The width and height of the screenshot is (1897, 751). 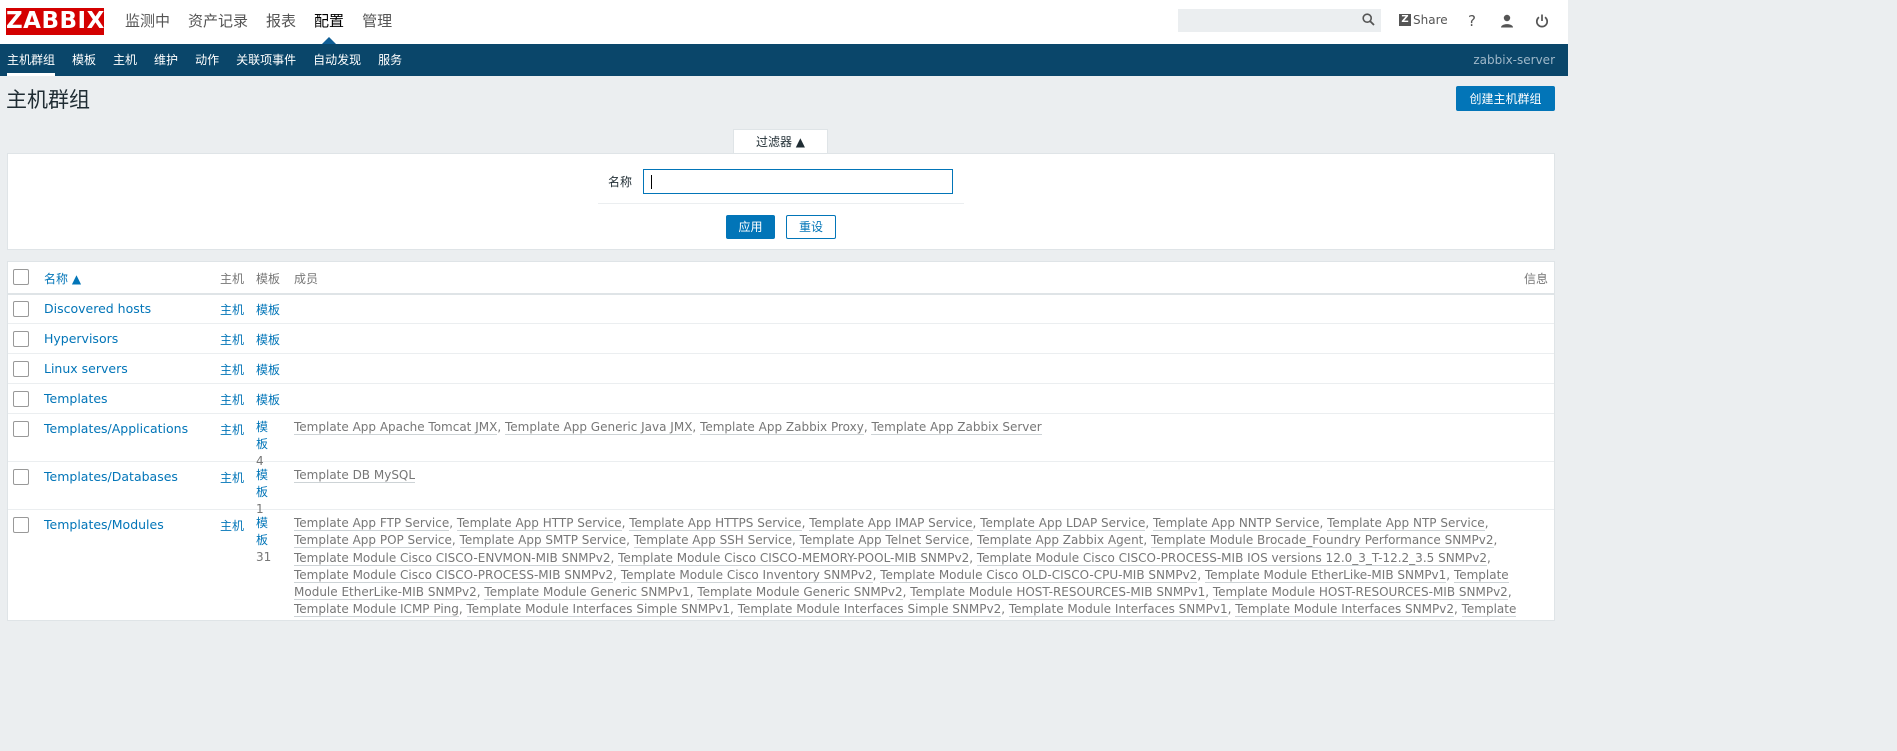 What do you see at coordinates (884, 541) in the screenshot?
I see `member-template-link: Template App Telnet Service` at bounding box center [884, 541].